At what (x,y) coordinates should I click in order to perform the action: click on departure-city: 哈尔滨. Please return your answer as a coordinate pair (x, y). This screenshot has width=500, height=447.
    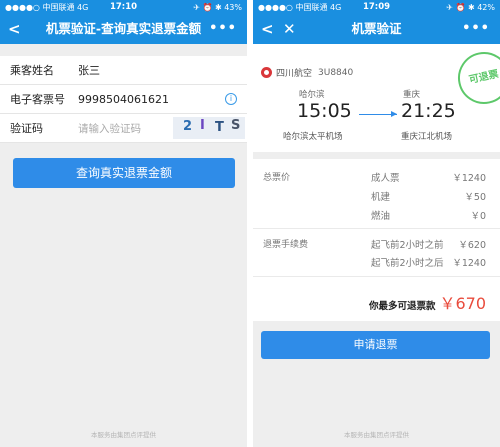
    Looking at the image, I should click on (312, 95).